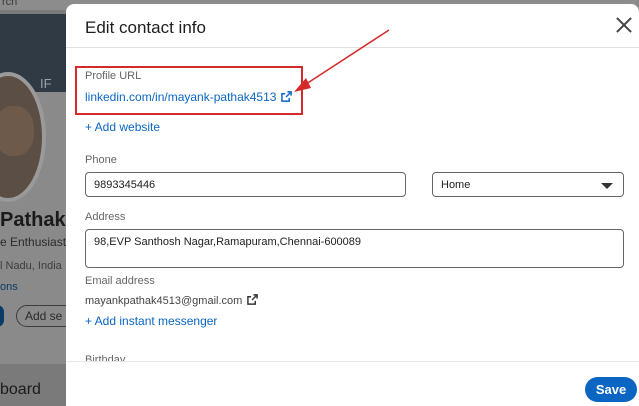 The height and width of the screenshot is (406, 639). What do you see at coordinates (31, 266) in the screenshot?
I see `profile-location: l Nadu, India` at bounding box center [31, 266].